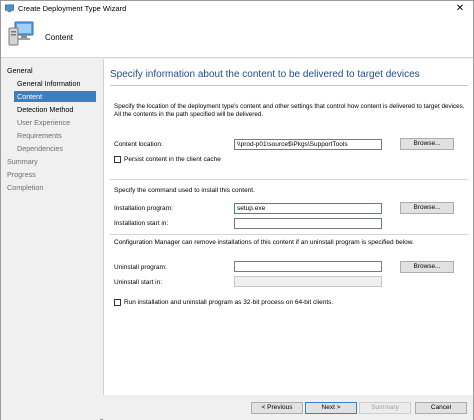  What do you see at coordinates (39, 135) in the screenshot?
I see `nav-item-requirements: Requirements` at bounding box center [39, 135].